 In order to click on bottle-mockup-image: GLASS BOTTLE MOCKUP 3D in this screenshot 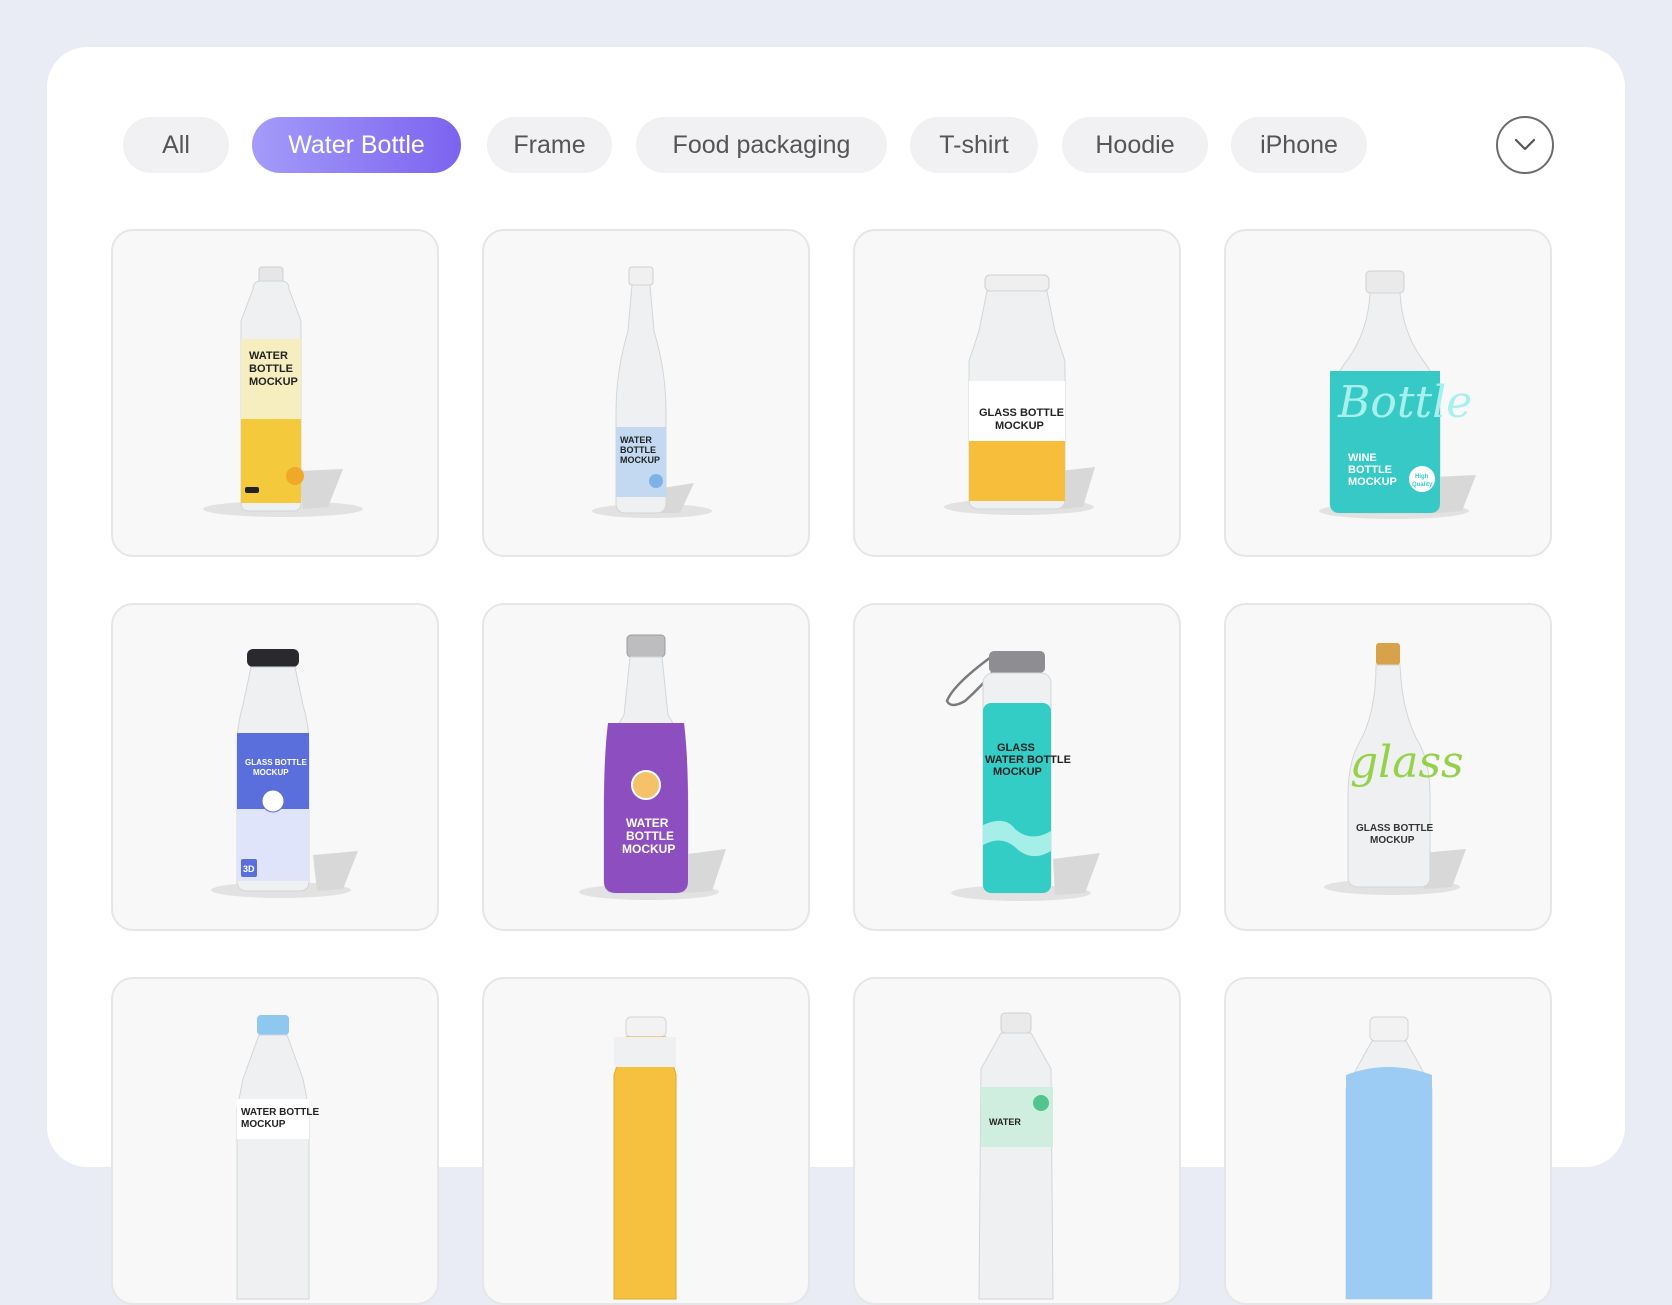, I will do `click(284, 773)`.